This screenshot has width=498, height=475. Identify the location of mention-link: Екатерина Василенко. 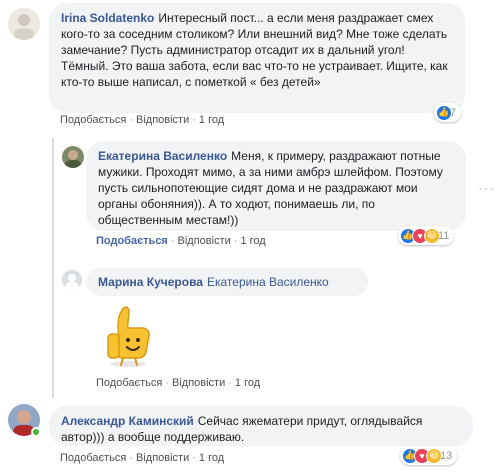
(268, 282).